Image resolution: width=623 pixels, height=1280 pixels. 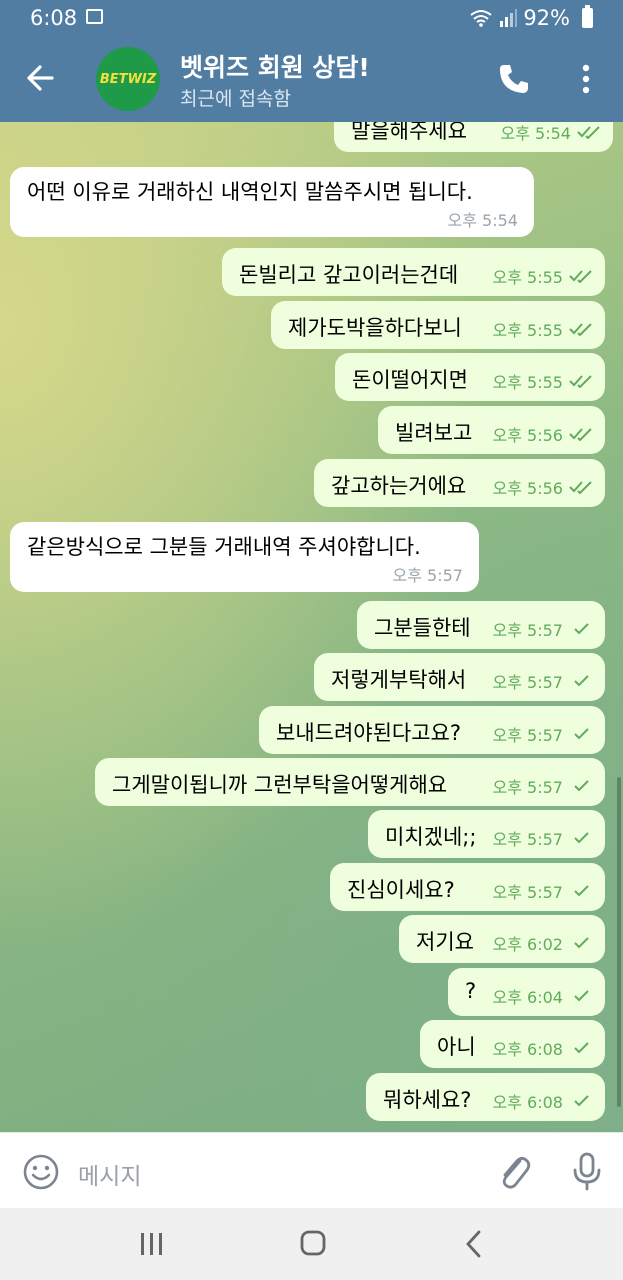 I want to click on message-bubble-out: 저렇게부탁해서 오후 5:57, so click(x=459, y=677).